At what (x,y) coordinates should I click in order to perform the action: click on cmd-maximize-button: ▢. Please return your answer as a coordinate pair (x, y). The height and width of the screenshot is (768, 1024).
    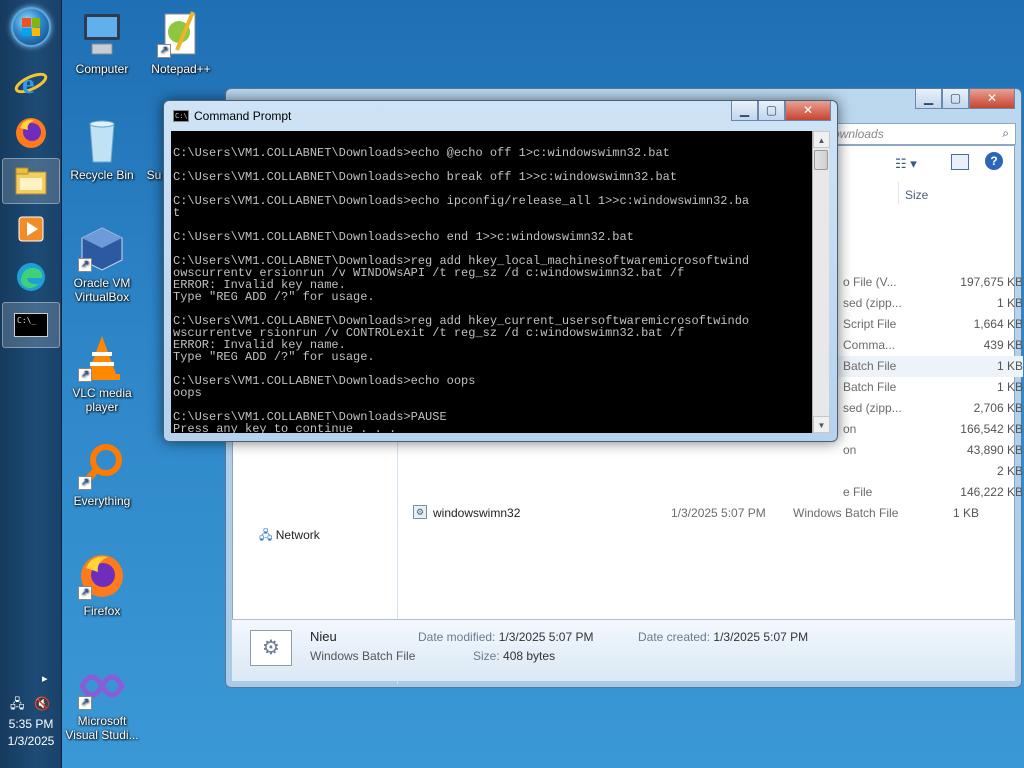
    Looking at the image, I should click on (771, 111).